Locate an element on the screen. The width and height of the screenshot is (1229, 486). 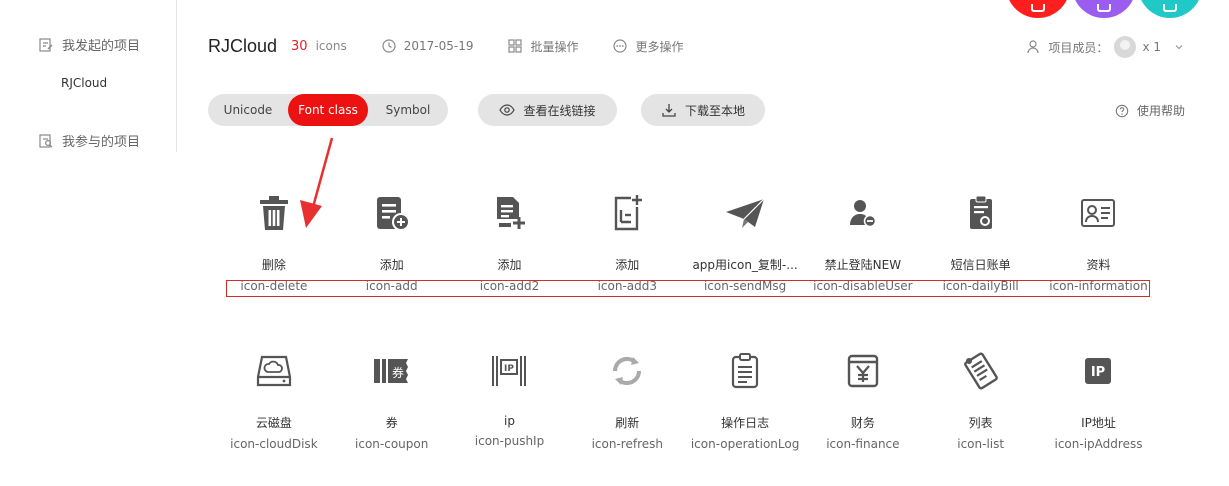
cloud-disk-icon is located at coordinates (273, 371).